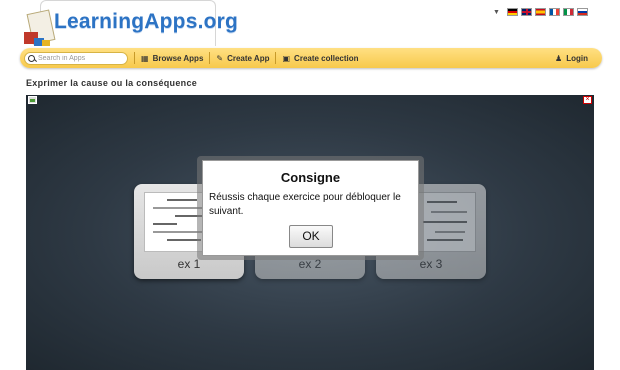 The width and height of the screenshot is (620, 370). Describe the element at coordinates (31, 58) in the screenshot. I see `search-icon` at that location.